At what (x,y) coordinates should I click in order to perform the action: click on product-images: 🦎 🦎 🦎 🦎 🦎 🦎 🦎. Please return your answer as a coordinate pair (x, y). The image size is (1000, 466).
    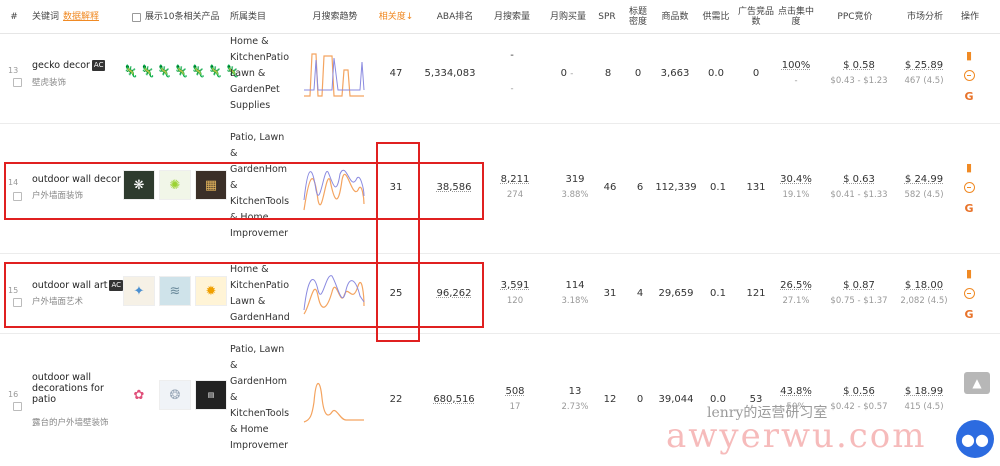
    Looking at the image, I should click on (181, 71).